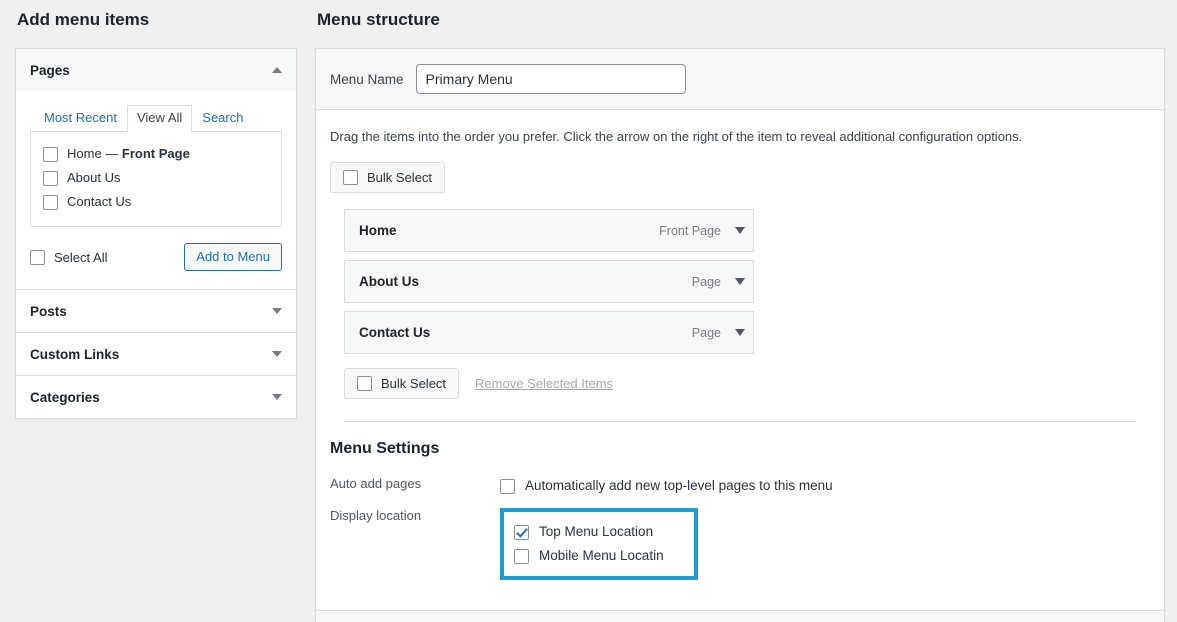 The width and height of the screenshot is (1177, 622). I want to click on list-item: About Us, so click(156, 178).